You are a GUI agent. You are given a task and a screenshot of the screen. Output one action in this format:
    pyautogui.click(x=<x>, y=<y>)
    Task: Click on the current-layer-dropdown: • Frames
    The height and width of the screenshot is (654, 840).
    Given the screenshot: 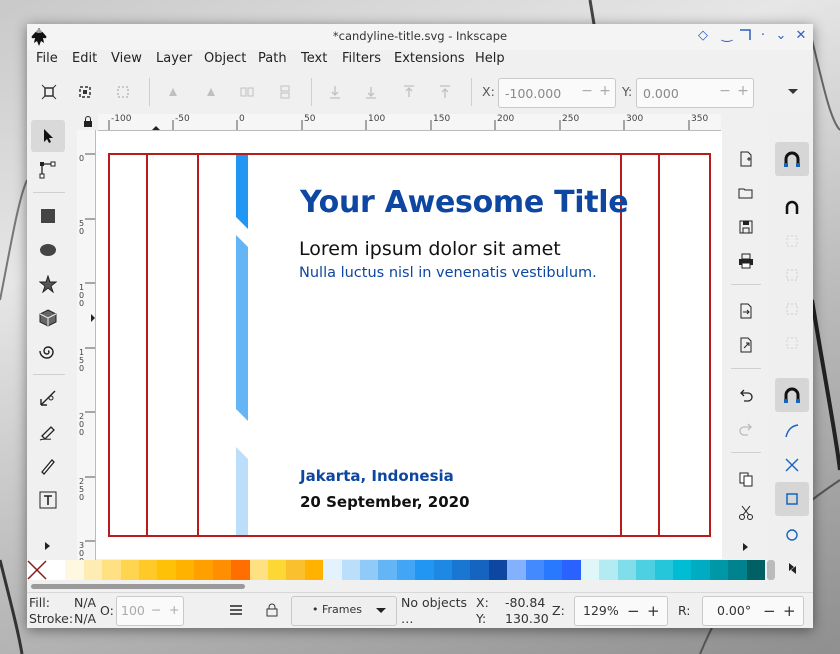 What is the action you would take?
    pyautogui.click(x=344, y=611)
    